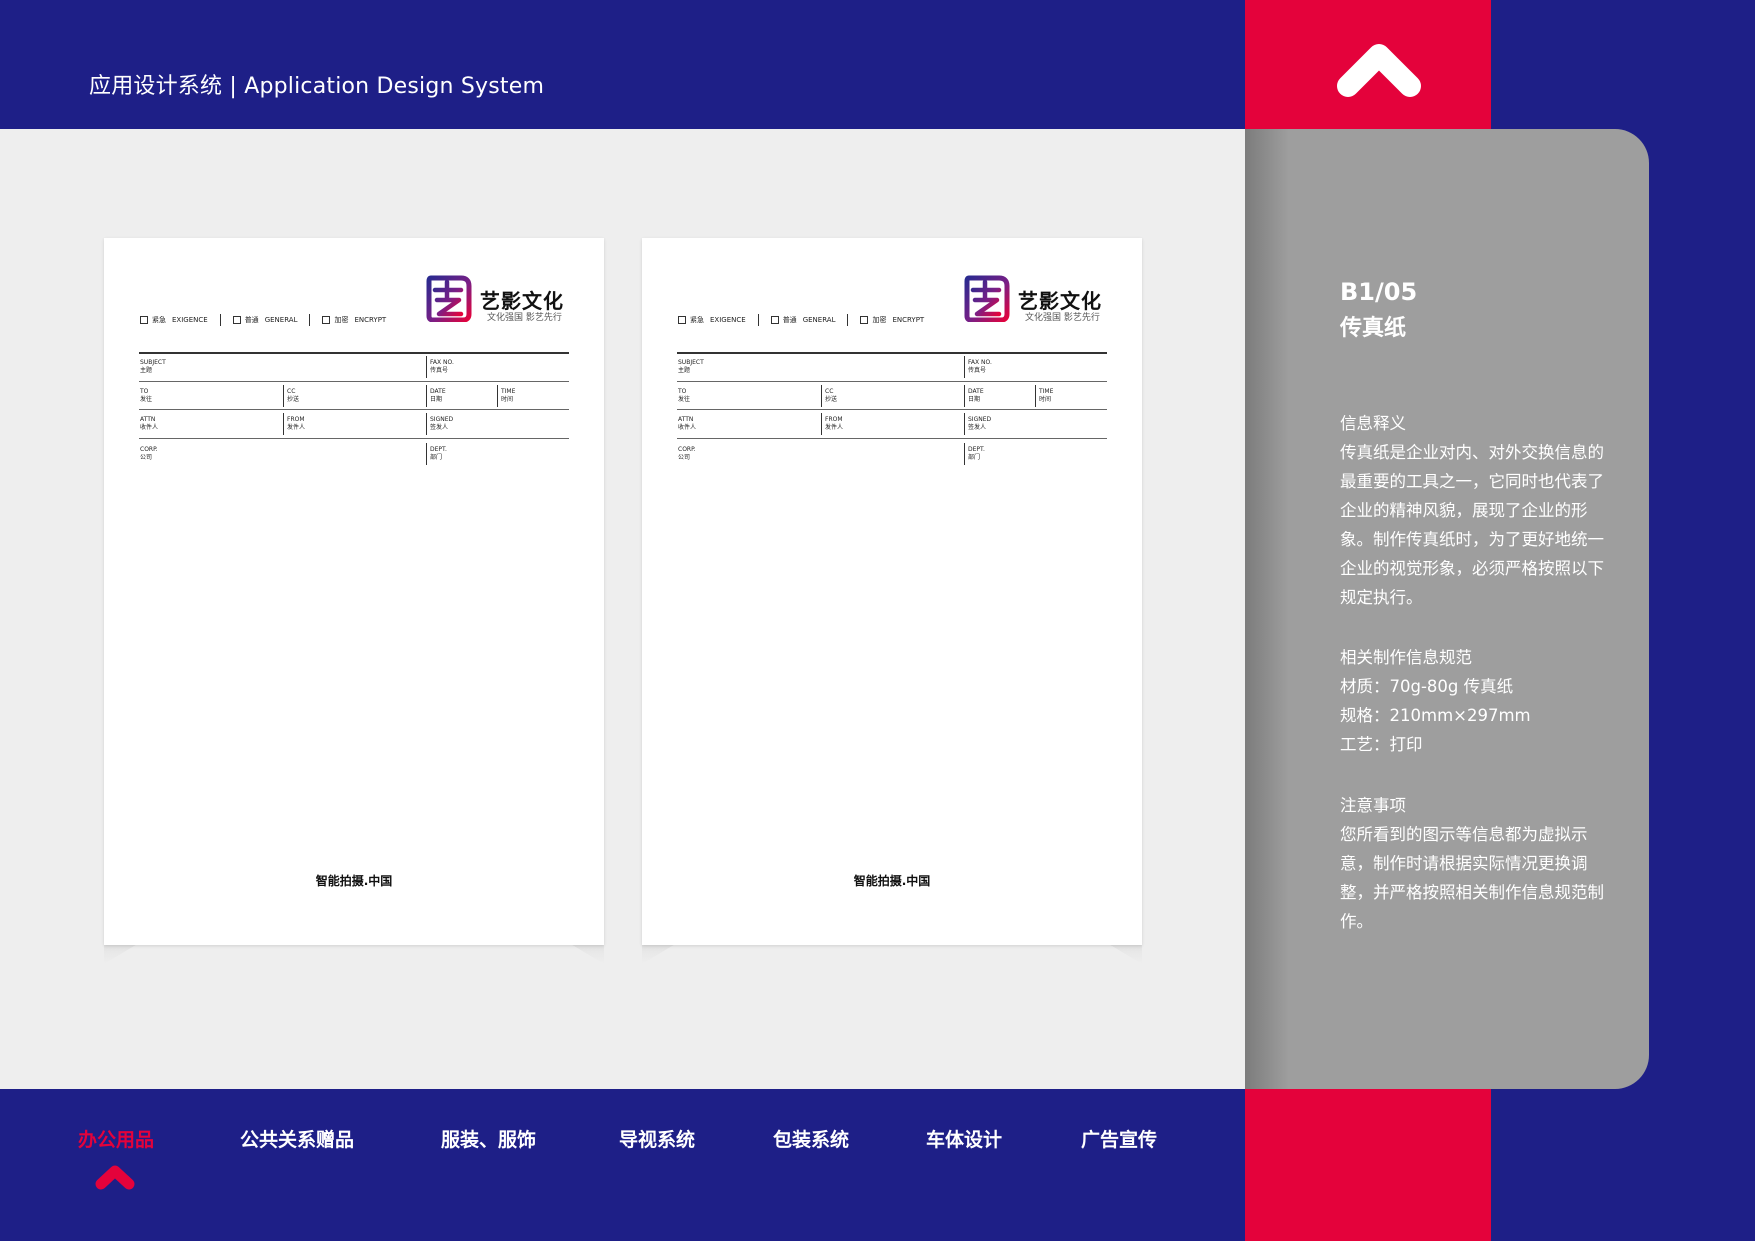  Describe the element at coordinates (1435, 715) in the screenshot. I see `spec-size: 规格：210mm×297mm` at that location.